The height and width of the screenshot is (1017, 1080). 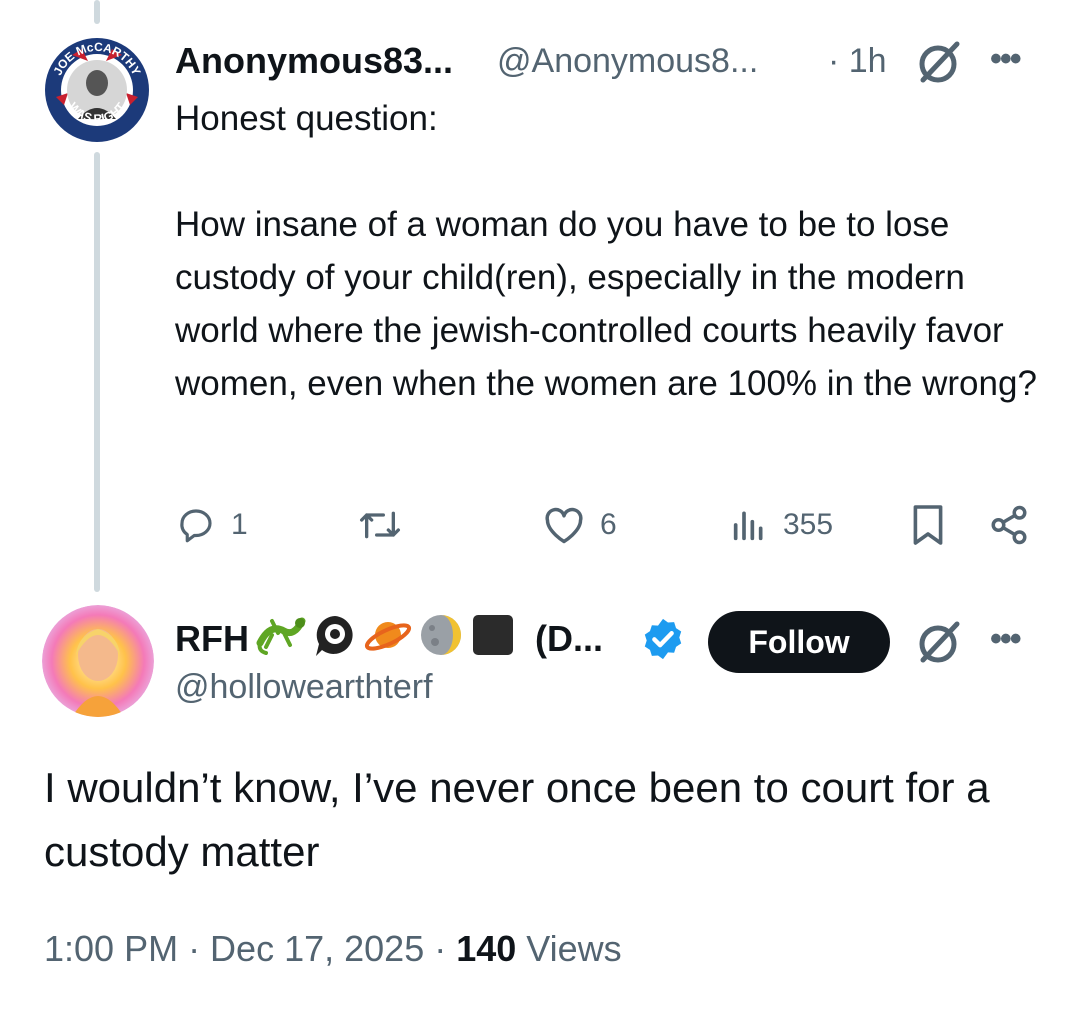 I want to click on avatar: JOE McCARTHY WAS RIGHT, so click(x=97, y=90).